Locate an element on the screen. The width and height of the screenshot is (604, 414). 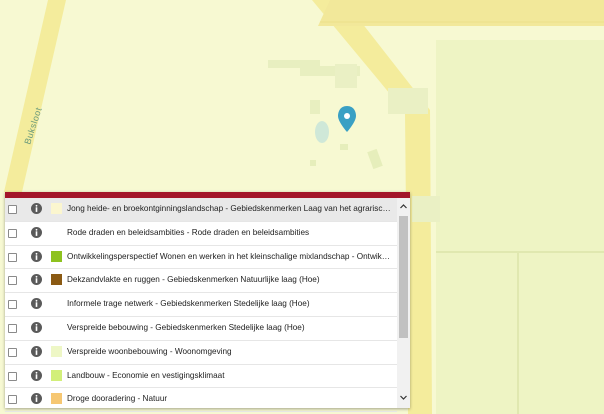
legend-label: Verspreide woonbebouwing - Woonomgeving is located at coordinates (149, 351).